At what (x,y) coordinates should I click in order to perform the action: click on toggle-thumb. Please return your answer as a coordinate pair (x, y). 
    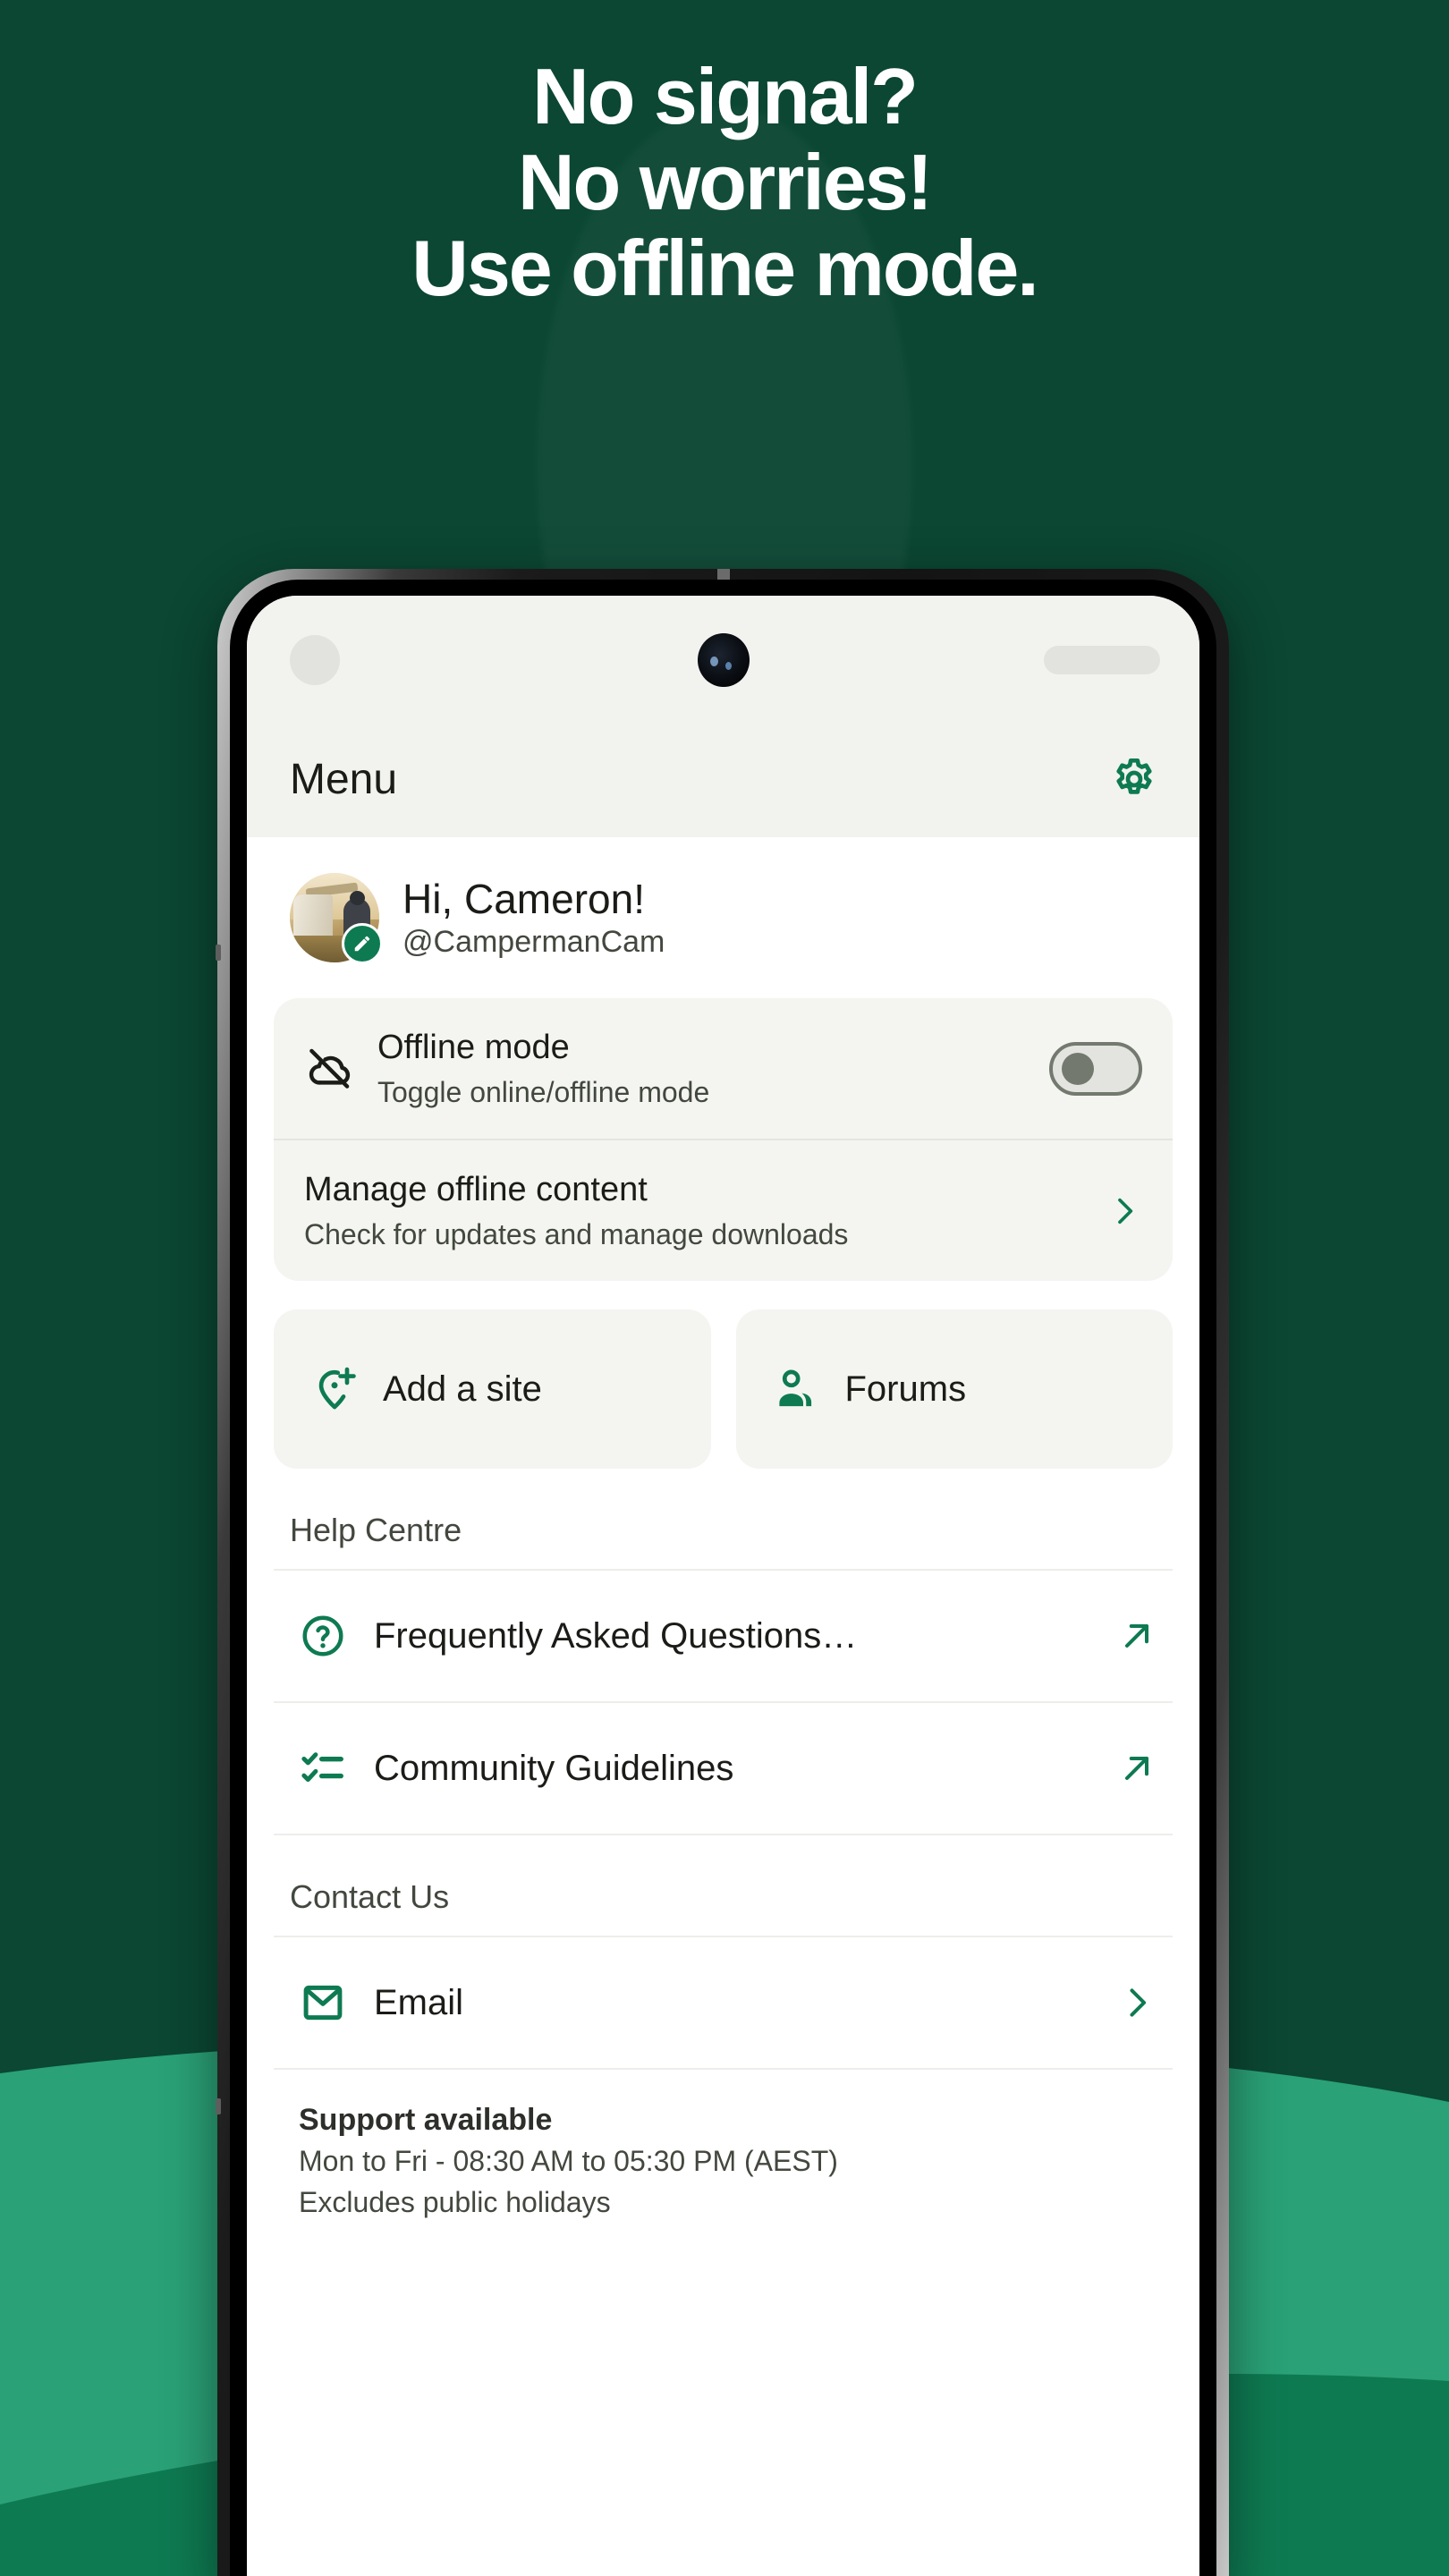
    Looking at the image, I should click on (1078, 1068).